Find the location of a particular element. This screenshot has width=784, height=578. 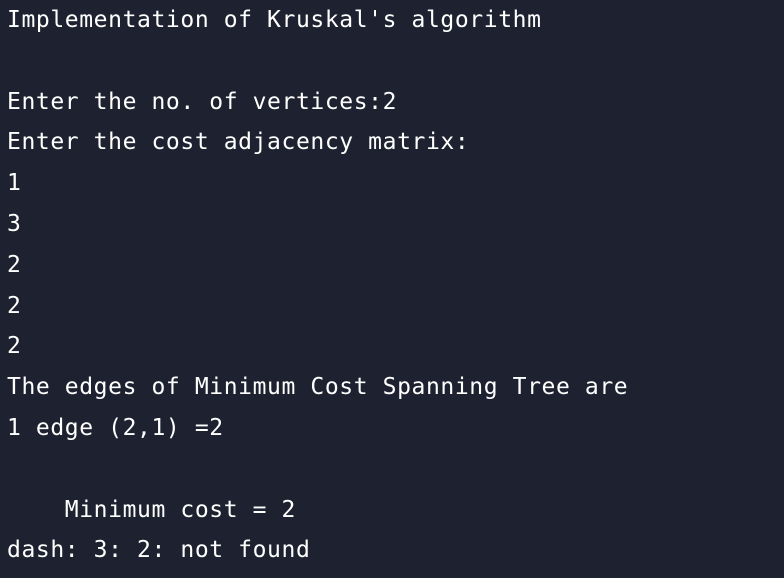

terminal-line: 1 edge (2,1) =2 is located at coordinates (115, 427).